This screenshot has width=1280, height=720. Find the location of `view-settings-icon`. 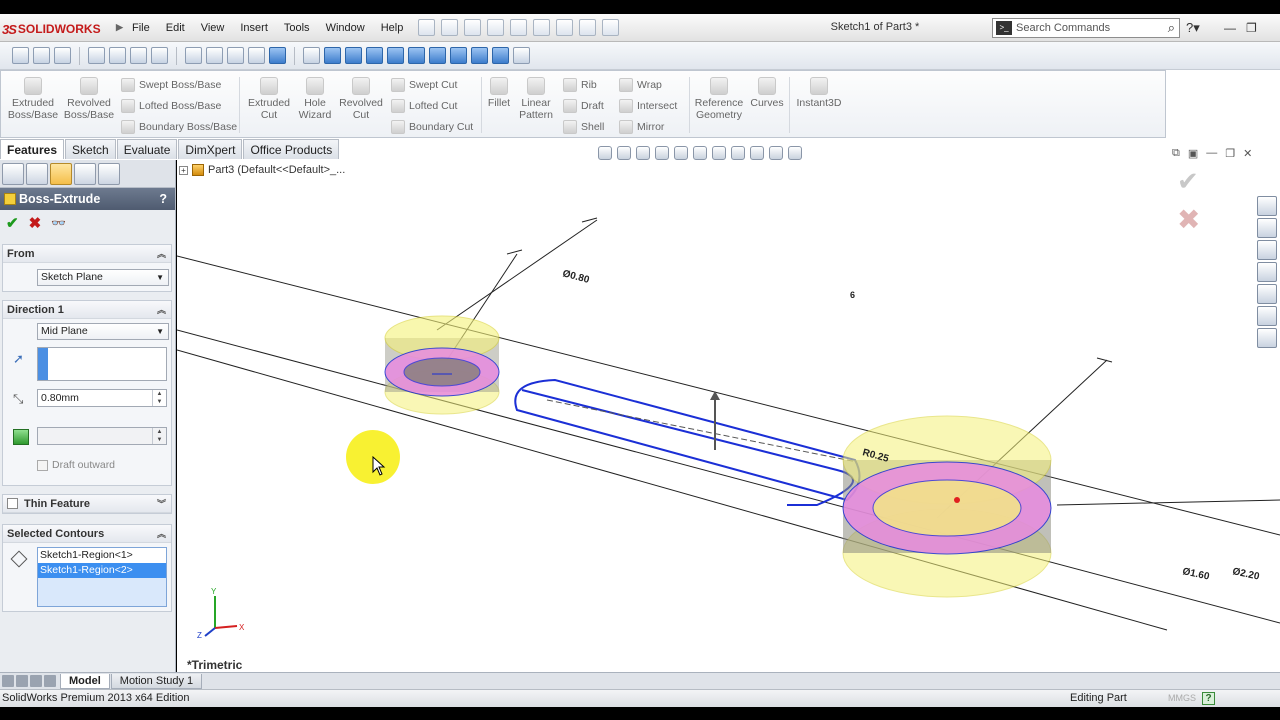

view-settings-icon is located at coordinates (256, 55).